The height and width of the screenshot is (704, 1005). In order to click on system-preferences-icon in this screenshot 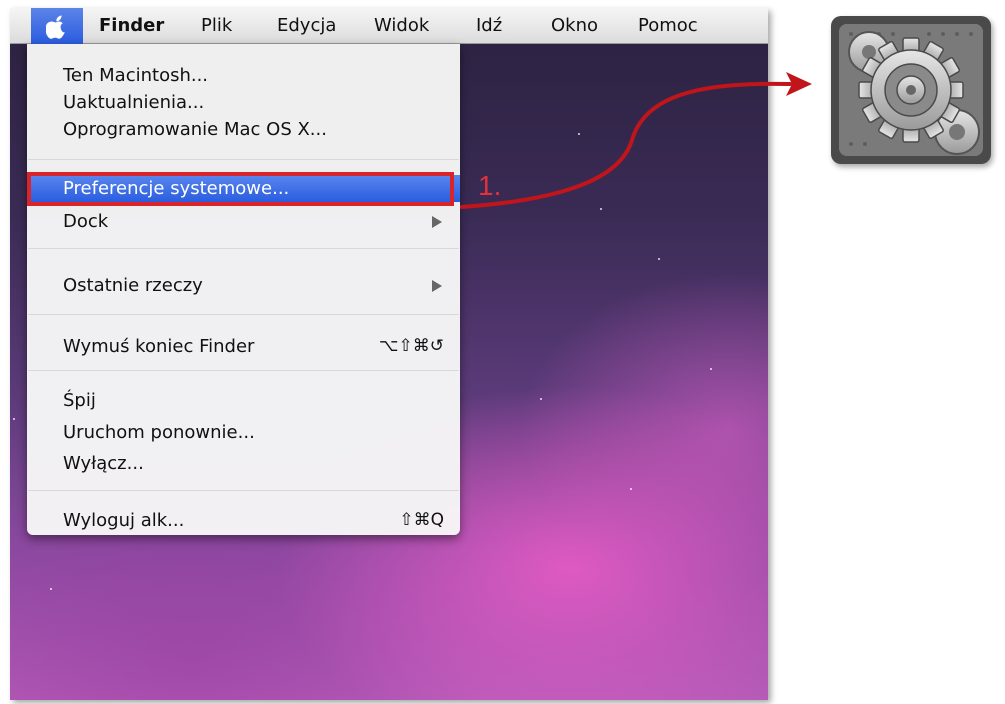, I will do `click(911, 90)`.